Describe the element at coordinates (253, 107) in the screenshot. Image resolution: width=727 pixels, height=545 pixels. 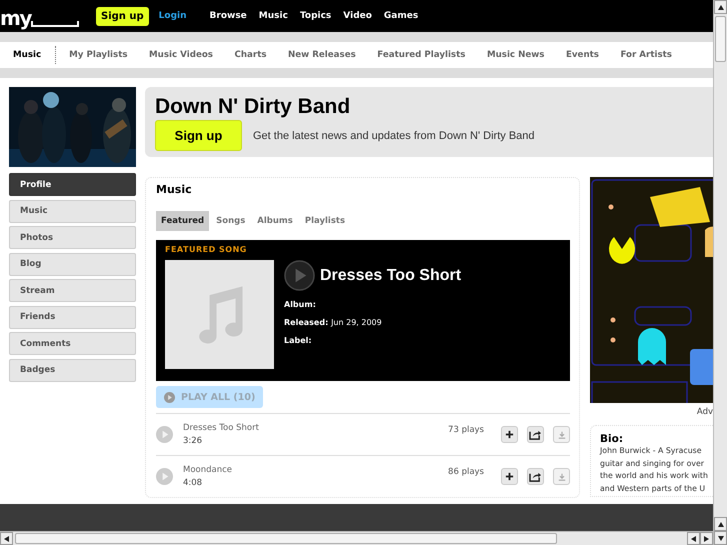
I see `band-name: Down N' Dirty Band` at that location.